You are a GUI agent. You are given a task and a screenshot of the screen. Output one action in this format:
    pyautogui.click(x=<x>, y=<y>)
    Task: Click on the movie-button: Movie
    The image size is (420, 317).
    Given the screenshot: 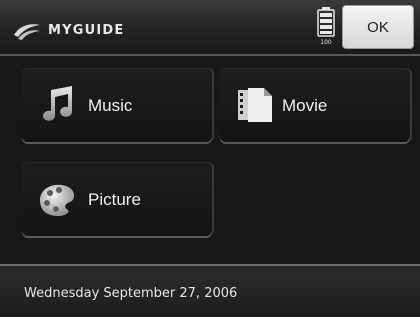 What is the action you would take?
    pyautogui.click(x=315, y=105)
    